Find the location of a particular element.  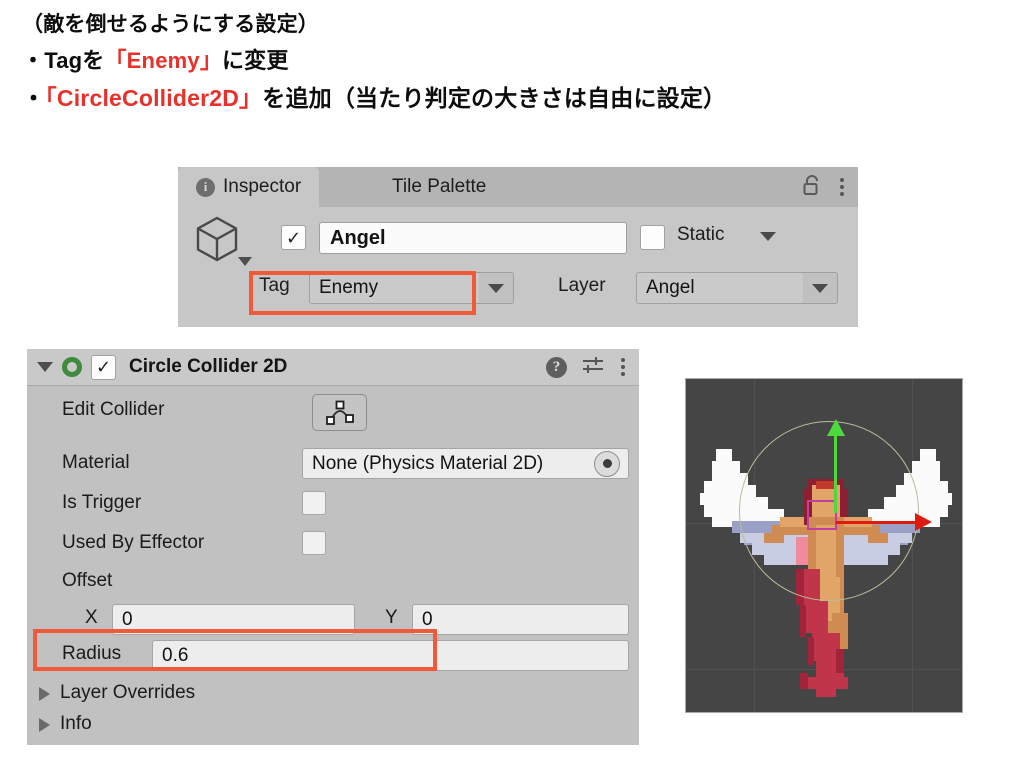

cube-icon is located at coordinates (217, 241).